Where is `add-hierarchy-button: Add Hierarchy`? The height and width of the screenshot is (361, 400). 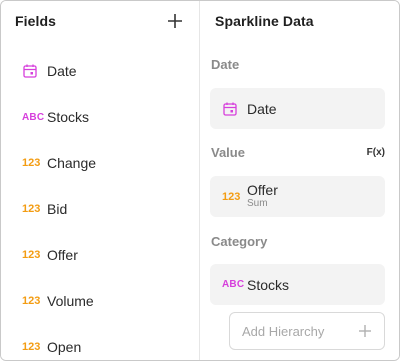
add-hierarchy-button: Add Hierarchy is located at coordinates (307, 331).